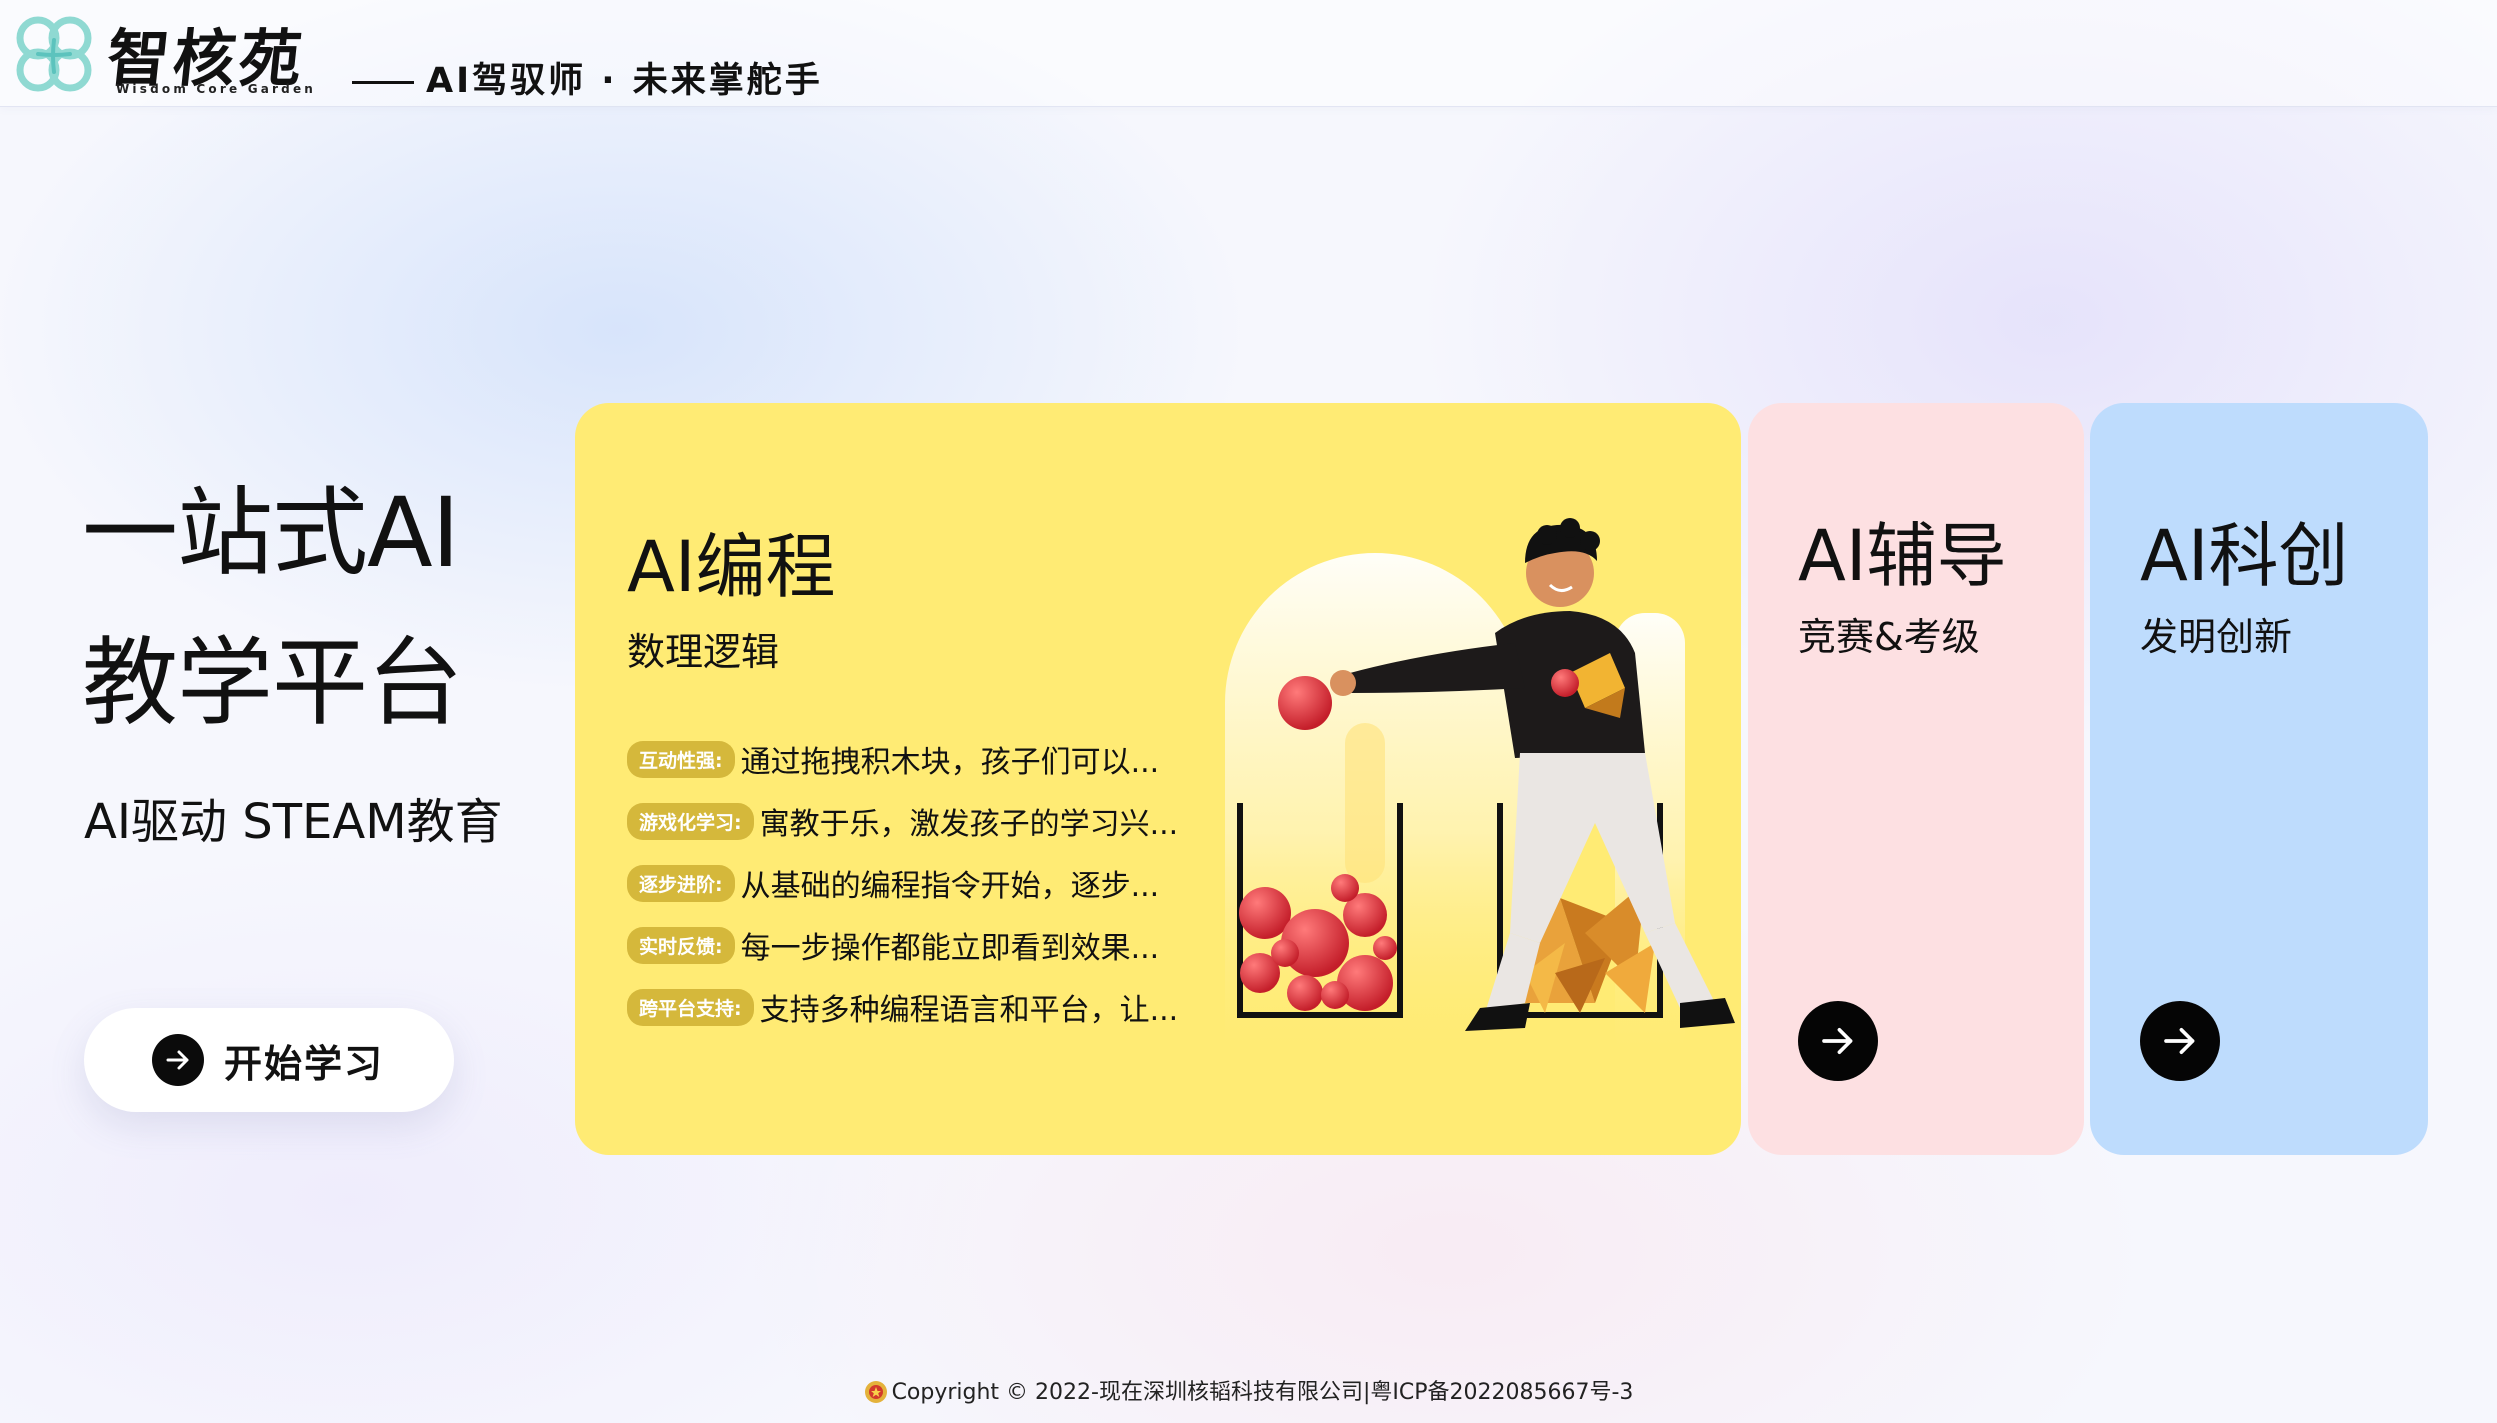  Describe the element at coordinates (304, 1063) in the screenshot. I see `start-learning-label: 开始学习` at that location.